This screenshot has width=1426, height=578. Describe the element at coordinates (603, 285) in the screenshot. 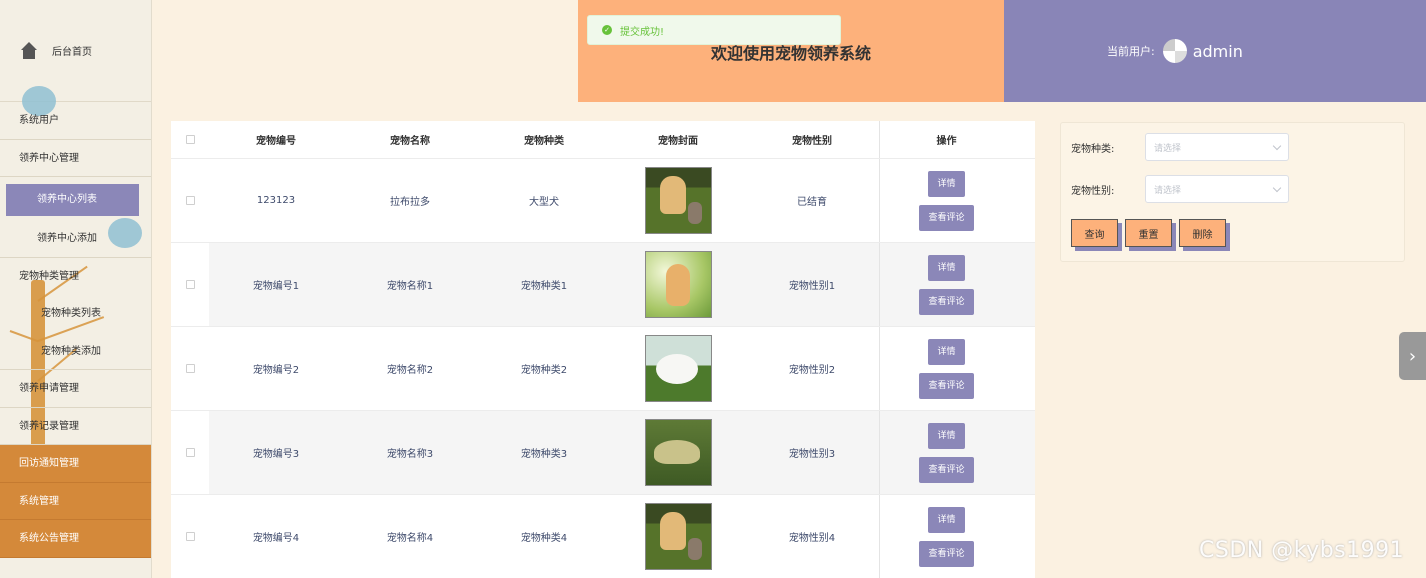

I see `table-row: 宠物编号1 宠物名称1 宠物种类1 宠物性别1 详情 查看评论` at that location.